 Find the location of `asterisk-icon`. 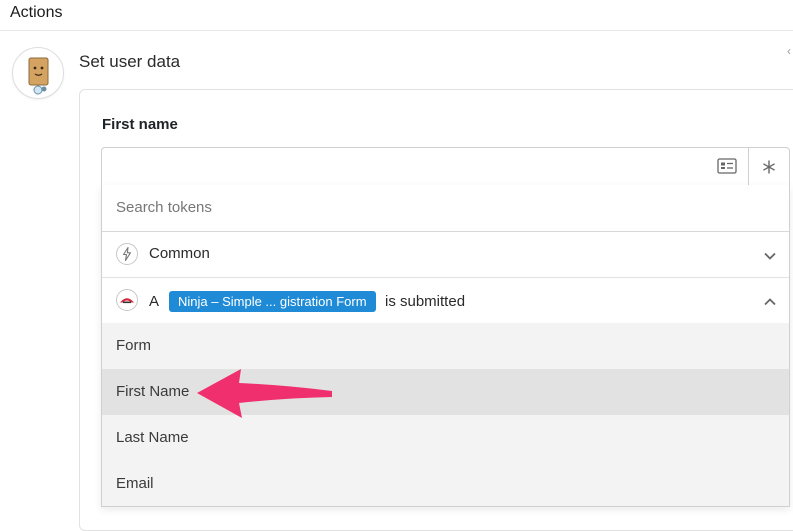

asterisk-icon is located at coordinates (769, 167).